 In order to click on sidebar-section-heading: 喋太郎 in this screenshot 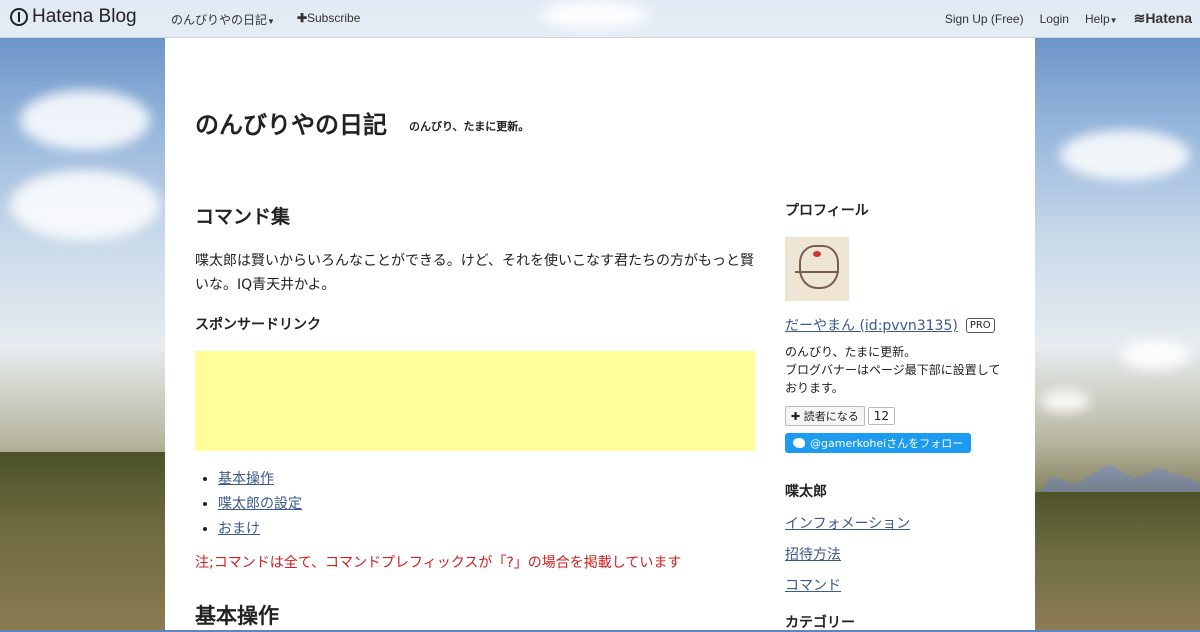, I will do `click(806, 492)`.